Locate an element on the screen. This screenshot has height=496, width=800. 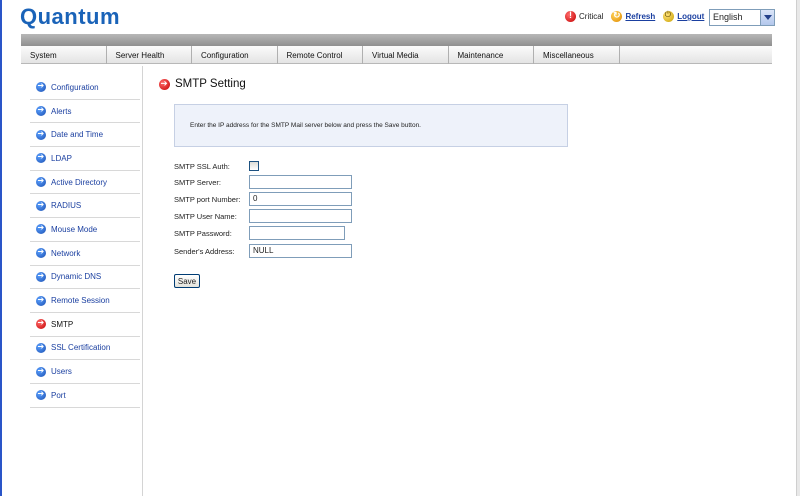
server-label: SMTP Server: is located at coordinates (197, 182).